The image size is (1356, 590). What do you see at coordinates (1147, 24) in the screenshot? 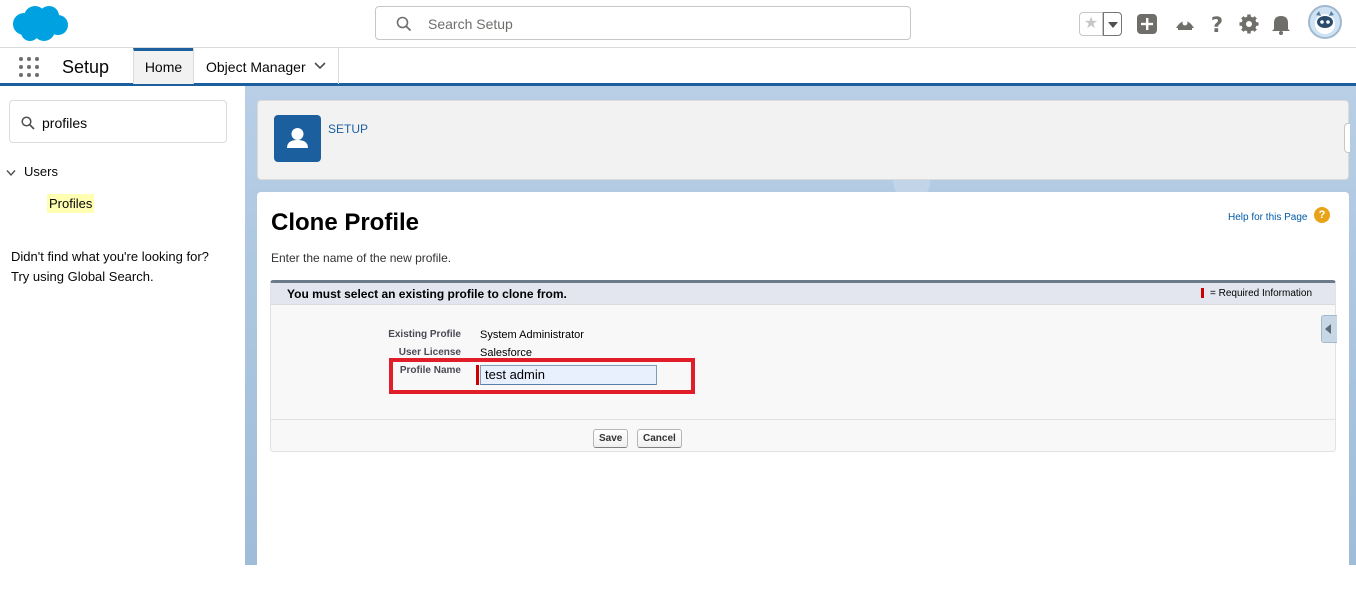
I see `global-actions-icon` at bounding box center [1147, 24].